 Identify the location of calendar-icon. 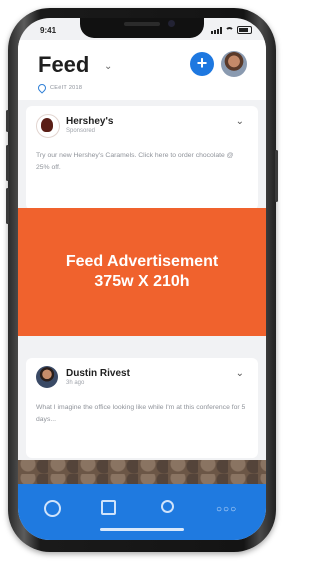
(108, 507).